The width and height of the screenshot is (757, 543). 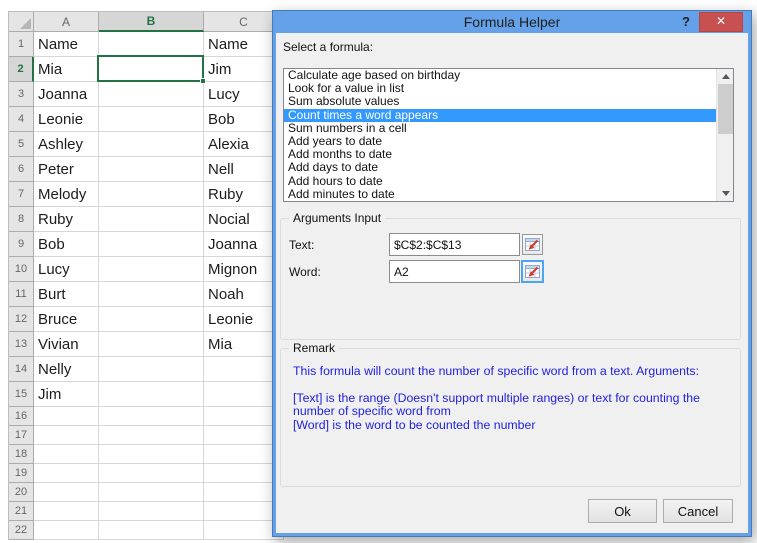 What do you see at coordinates (66, 169) in the screenshot?
I see `cell-A6: Peter` at bounding box center [66, 169].